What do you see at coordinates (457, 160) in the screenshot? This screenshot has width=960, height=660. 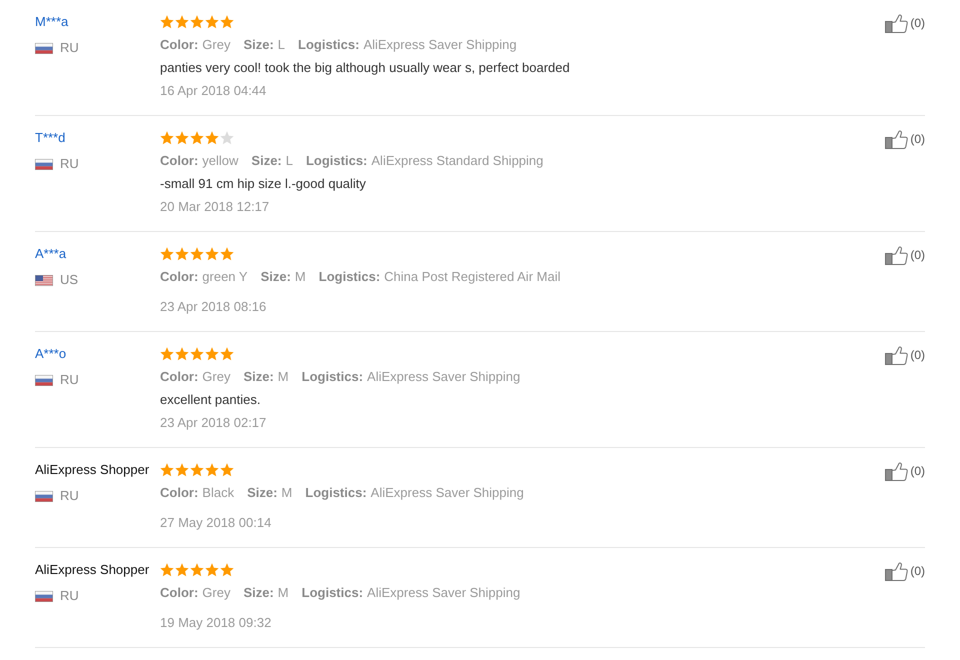 I see `attribute-value: AliExpress Standard Shipping` at bounding box center [457, 160].